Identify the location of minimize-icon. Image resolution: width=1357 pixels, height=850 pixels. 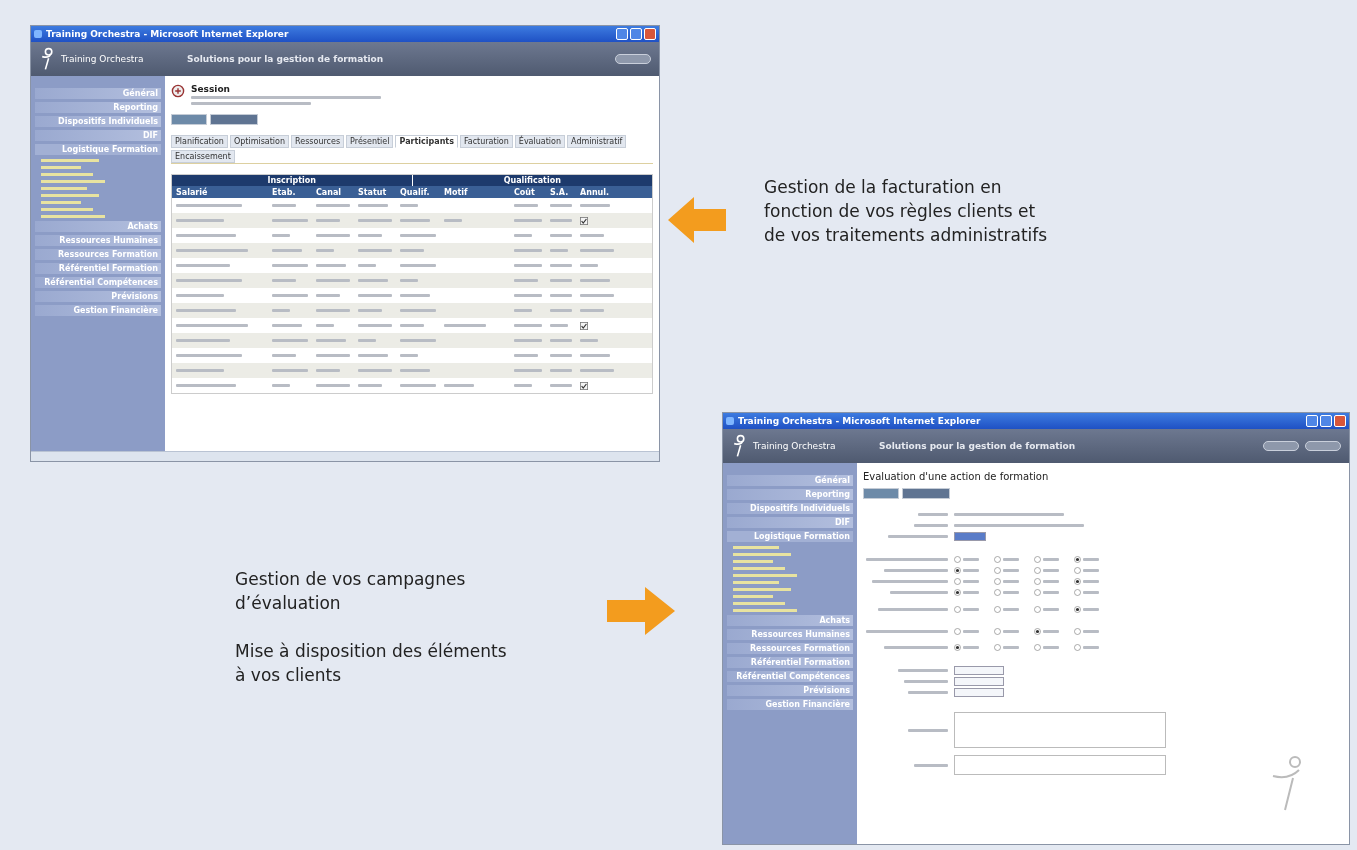
(1312, 421).